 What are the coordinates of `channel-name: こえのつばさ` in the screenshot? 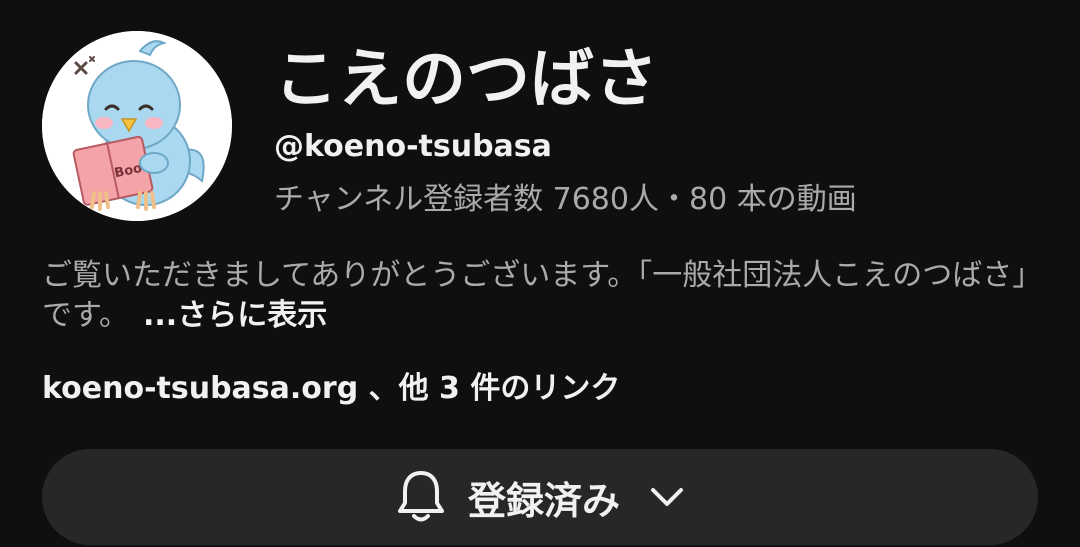 It's located at (466, 80).